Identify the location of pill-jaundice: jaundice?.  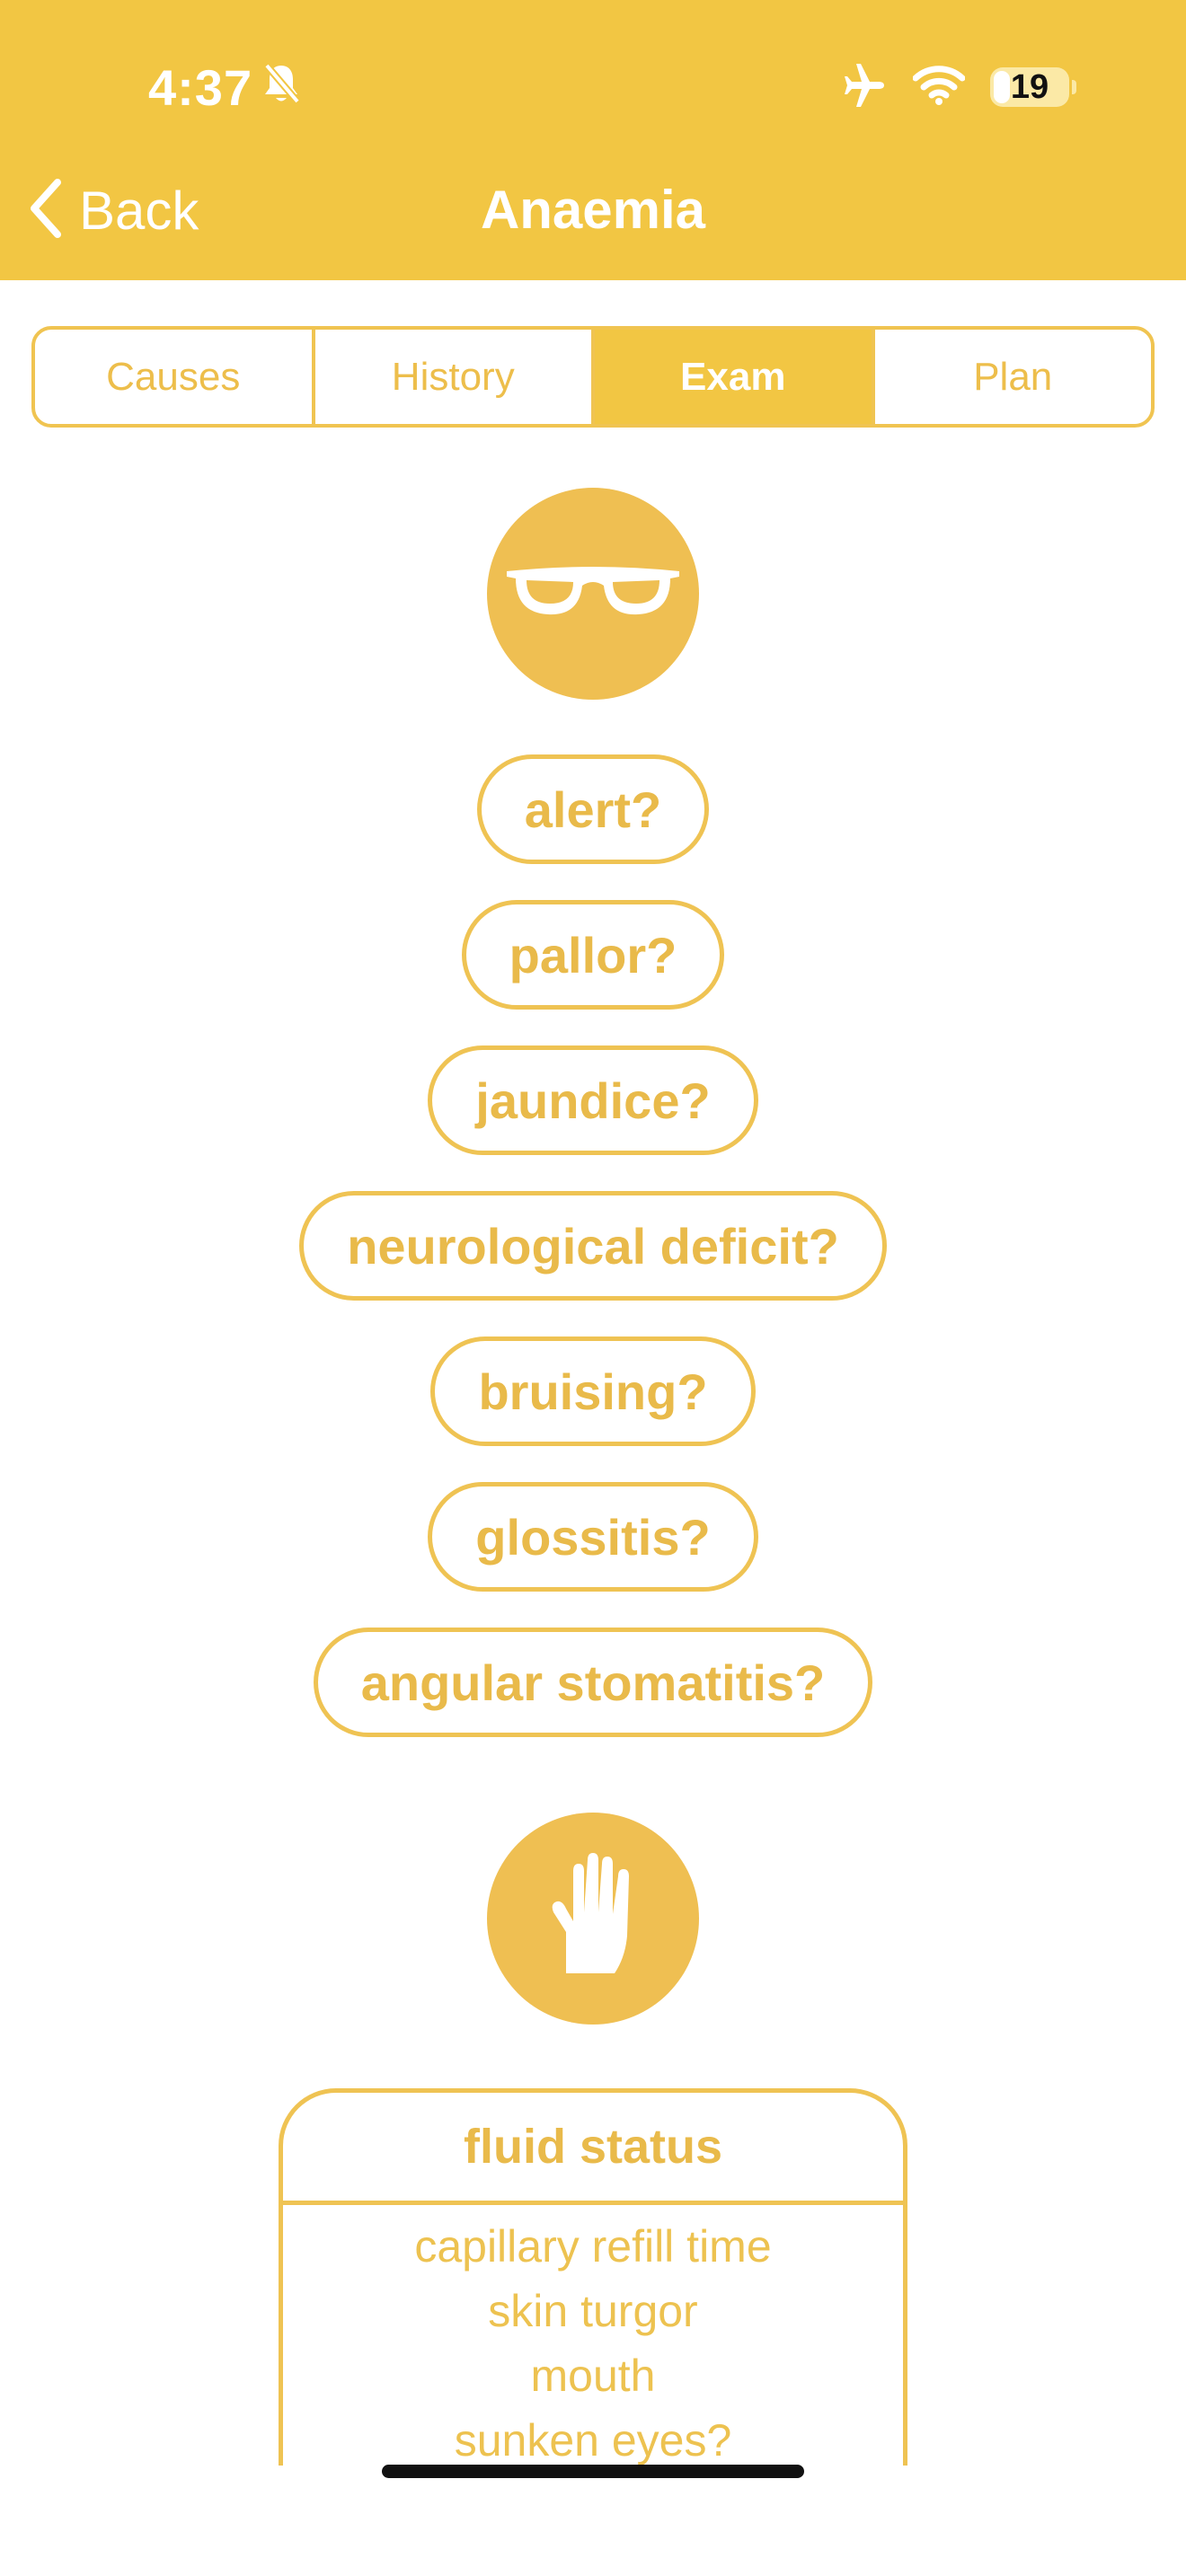
(593, 1100).